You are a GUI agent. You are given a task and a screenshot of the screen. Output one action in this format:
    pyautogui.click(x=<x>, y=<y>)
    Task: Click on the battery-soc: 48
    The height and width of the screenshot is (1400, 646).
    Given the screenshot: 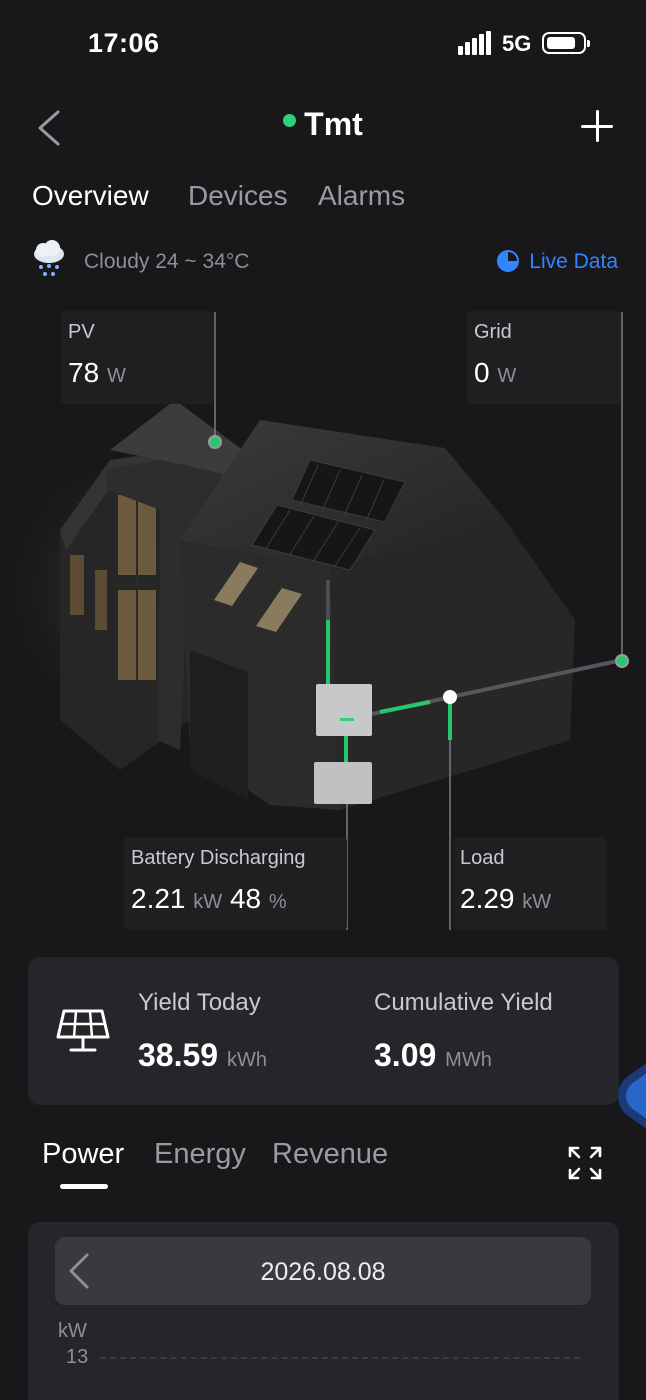 What is the action you would take?
    pyautogui.click(x=245, y=898)
    